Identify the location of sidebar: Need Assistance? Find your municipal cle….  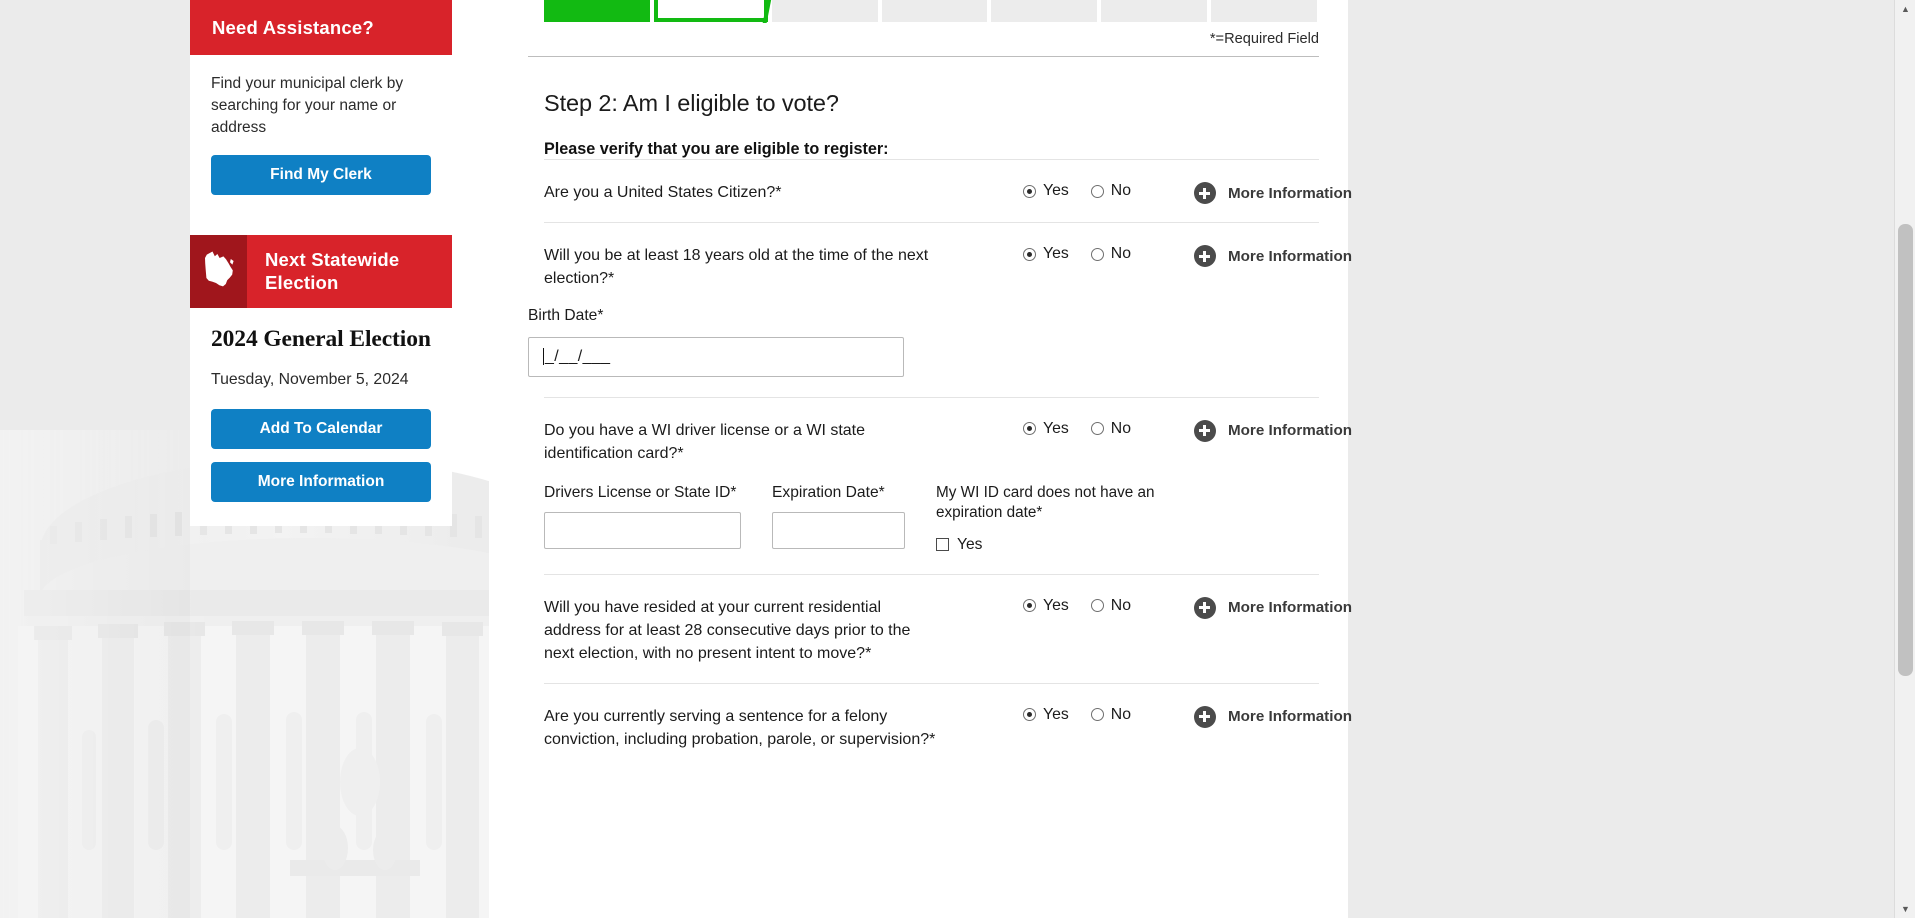
(321, 263).